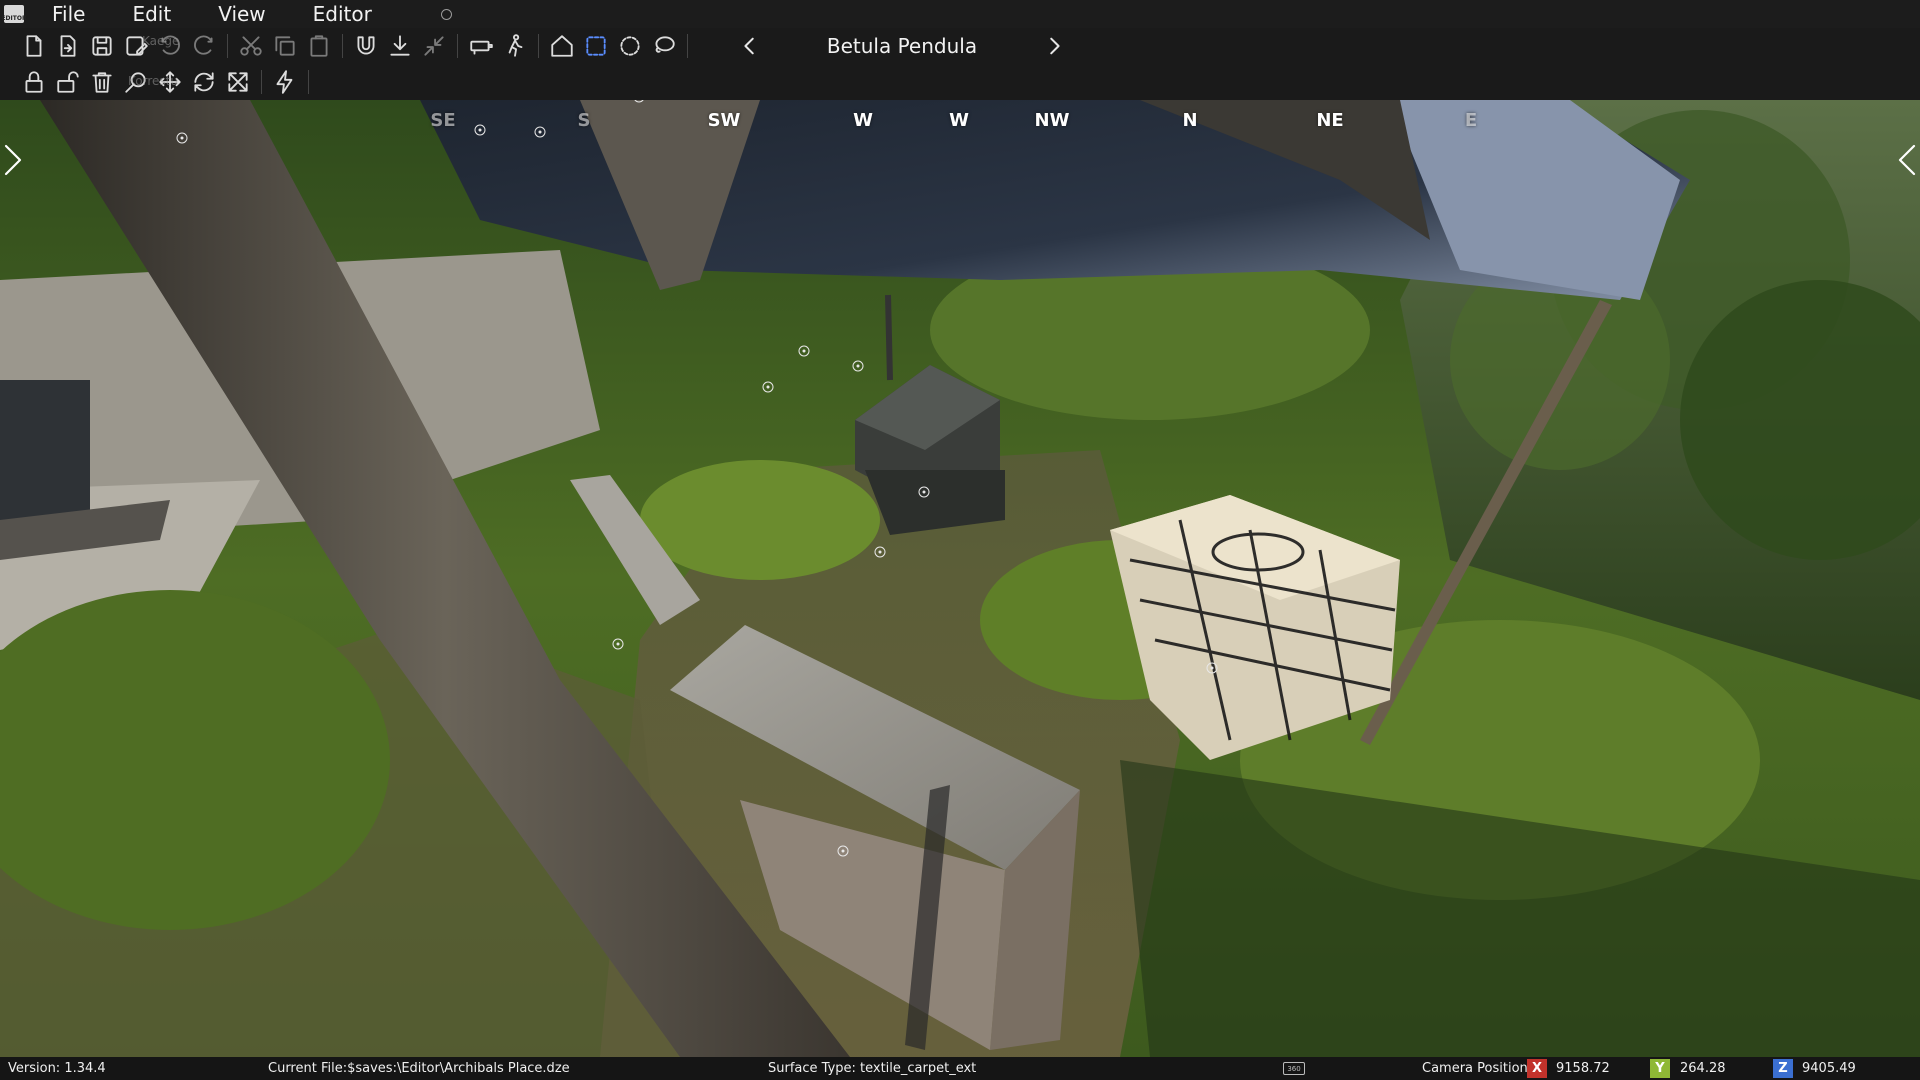 The height and width of the screenshot is (1080, 1920). Describe the element at coordinates (400, 46) in the screenshot. I see `ground-snap-icon` at that location.